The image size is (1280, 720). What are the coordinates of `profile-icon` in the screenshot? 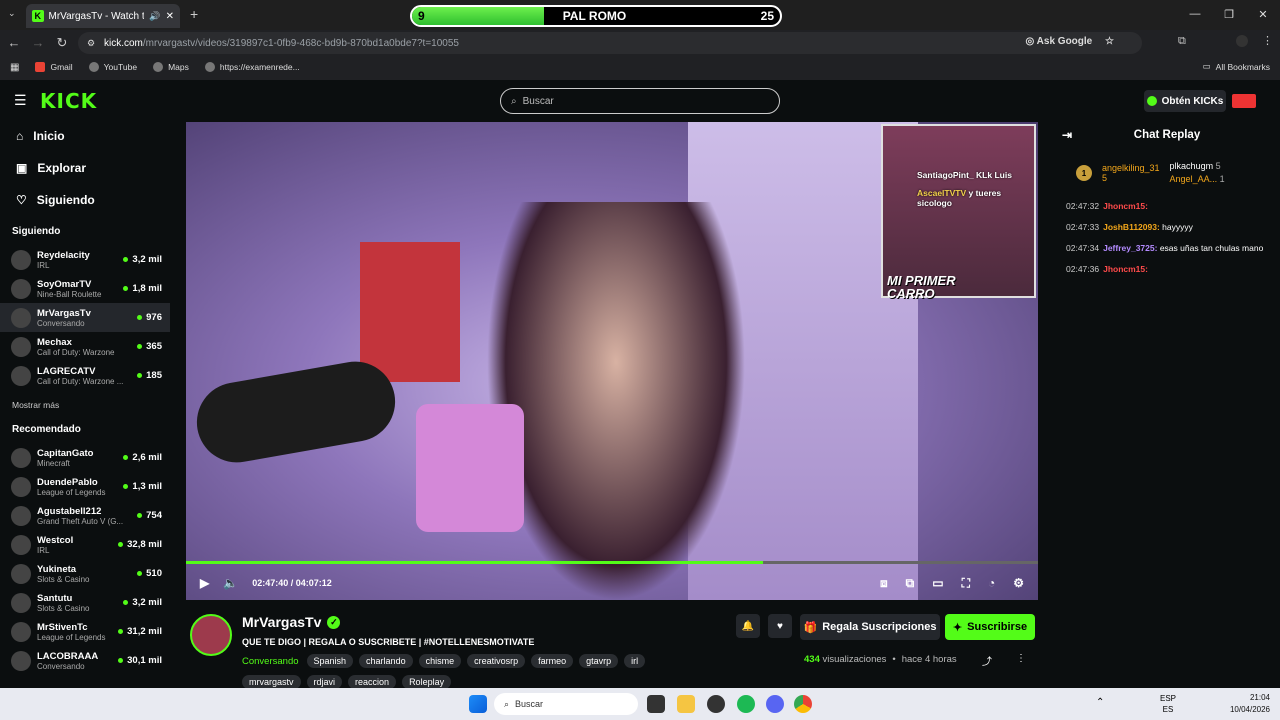 It's located at (1242, 41).